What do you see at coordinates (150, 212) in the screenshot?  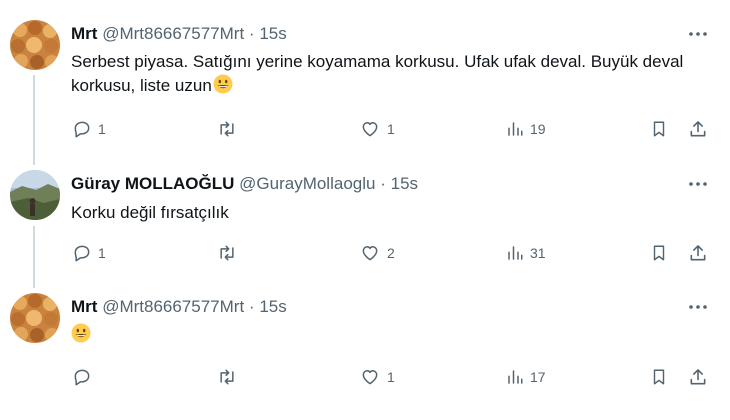 I see `tweet-text-content: Korku değil fırsatçılık` at bounding box center [150, 212].